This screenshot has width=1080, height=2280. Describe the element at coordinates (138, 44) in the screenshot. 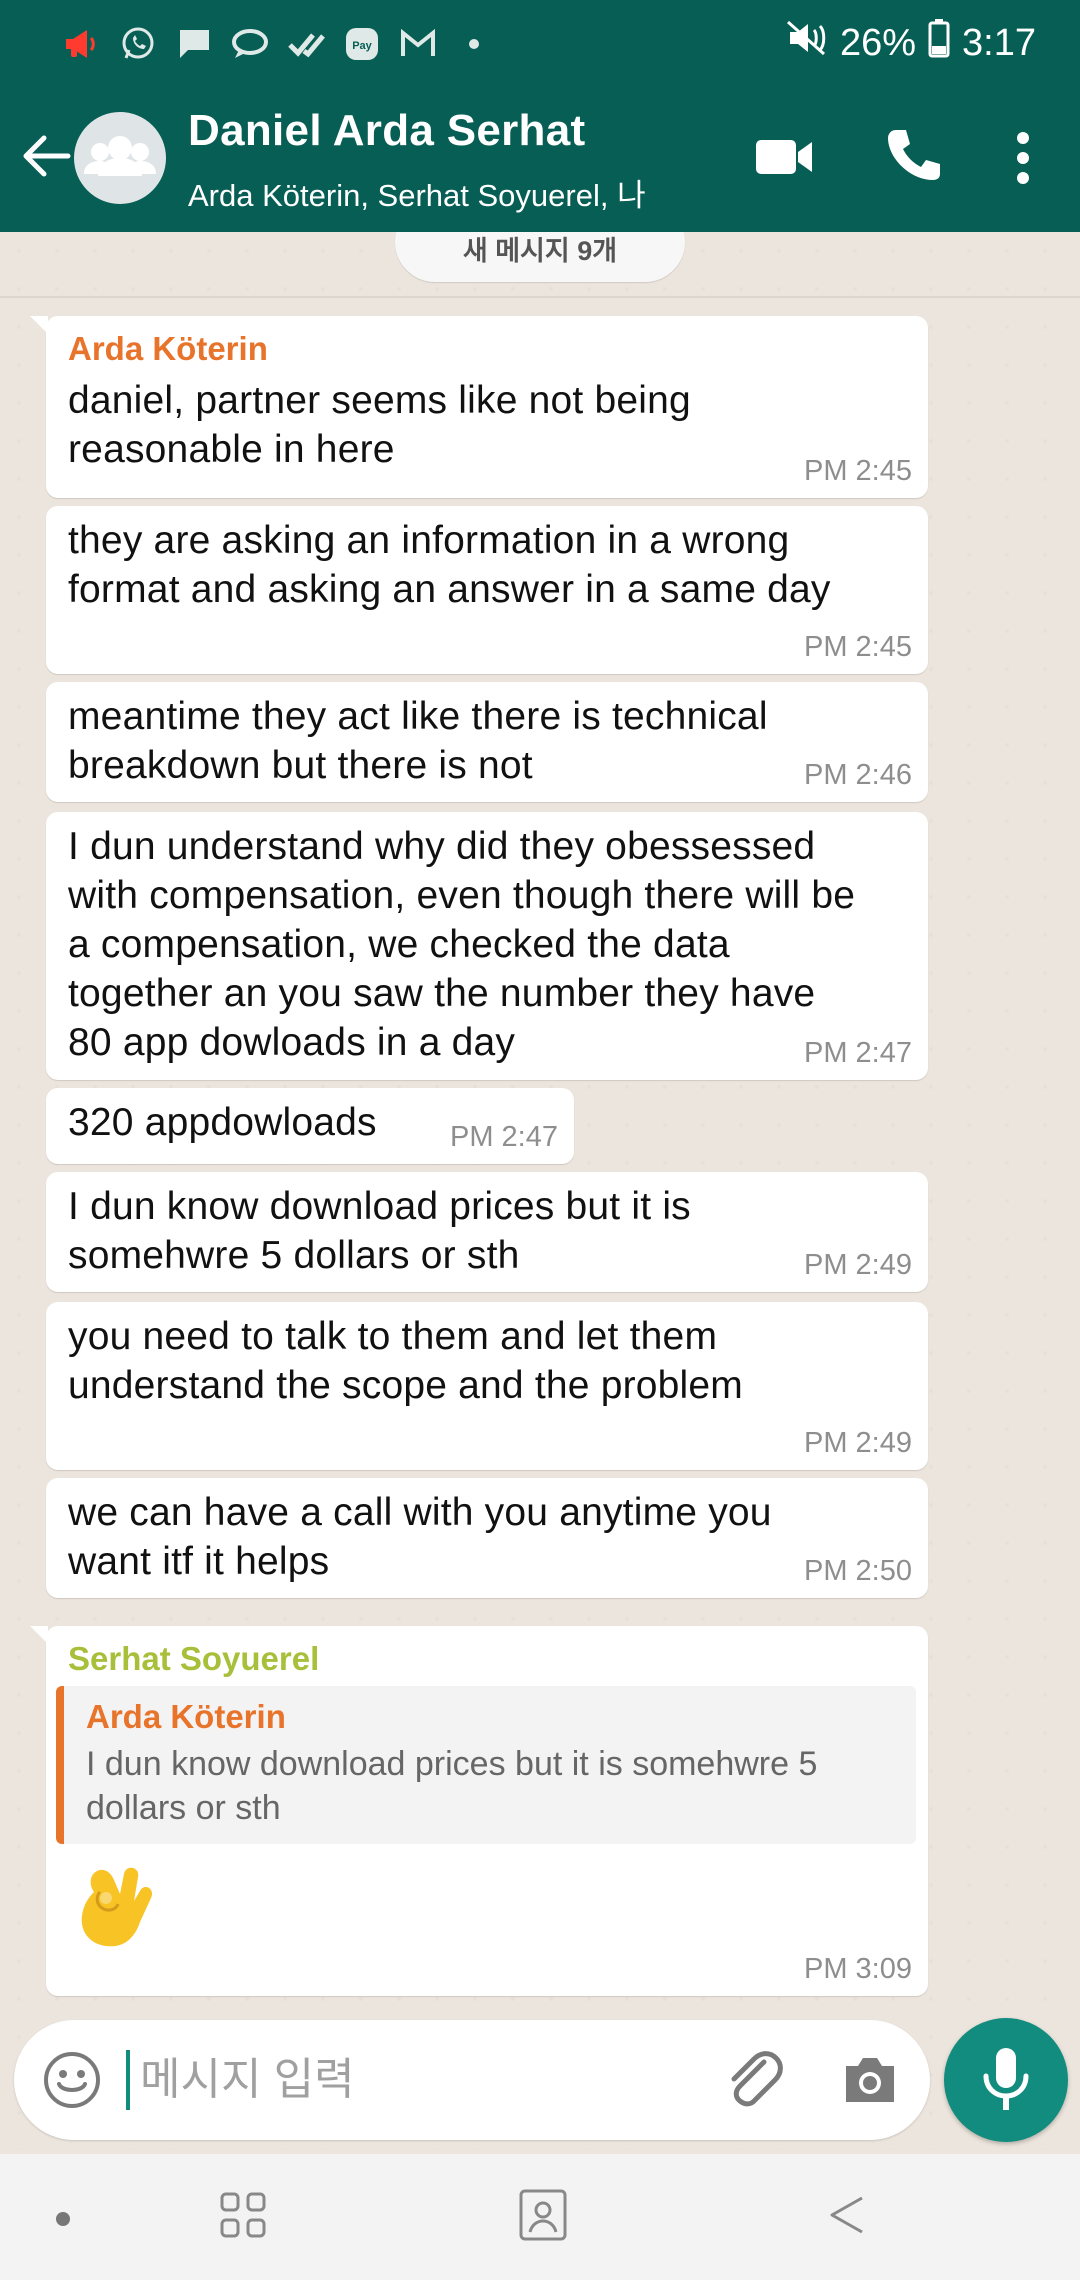

I see `whatsapp-icon` at that location.